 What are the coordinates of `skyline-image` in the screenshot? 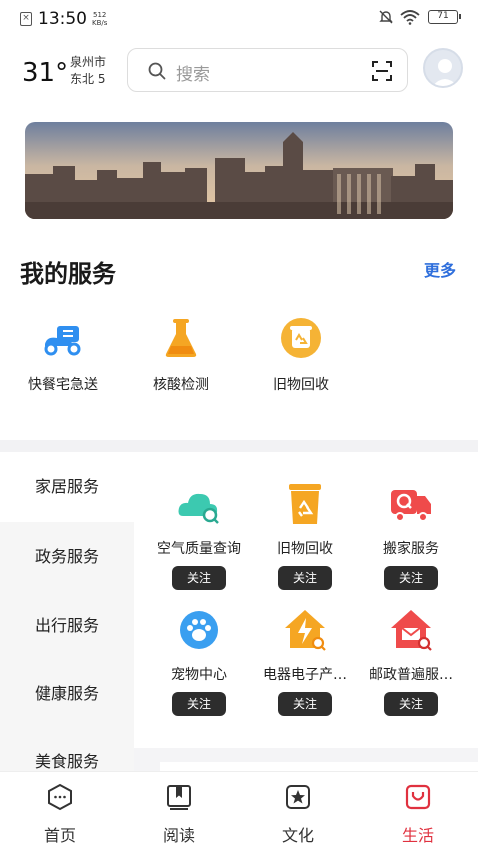 It's located at (239, 170).